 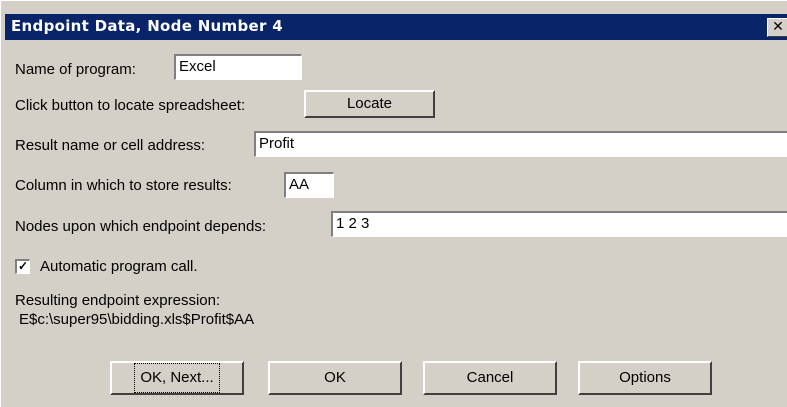 What do you see at coordinates (396, 27) in the screenshot?
I see `title-bar: Endpoint Data, Node Number 4 ✕` at bounding box center [396, 27].